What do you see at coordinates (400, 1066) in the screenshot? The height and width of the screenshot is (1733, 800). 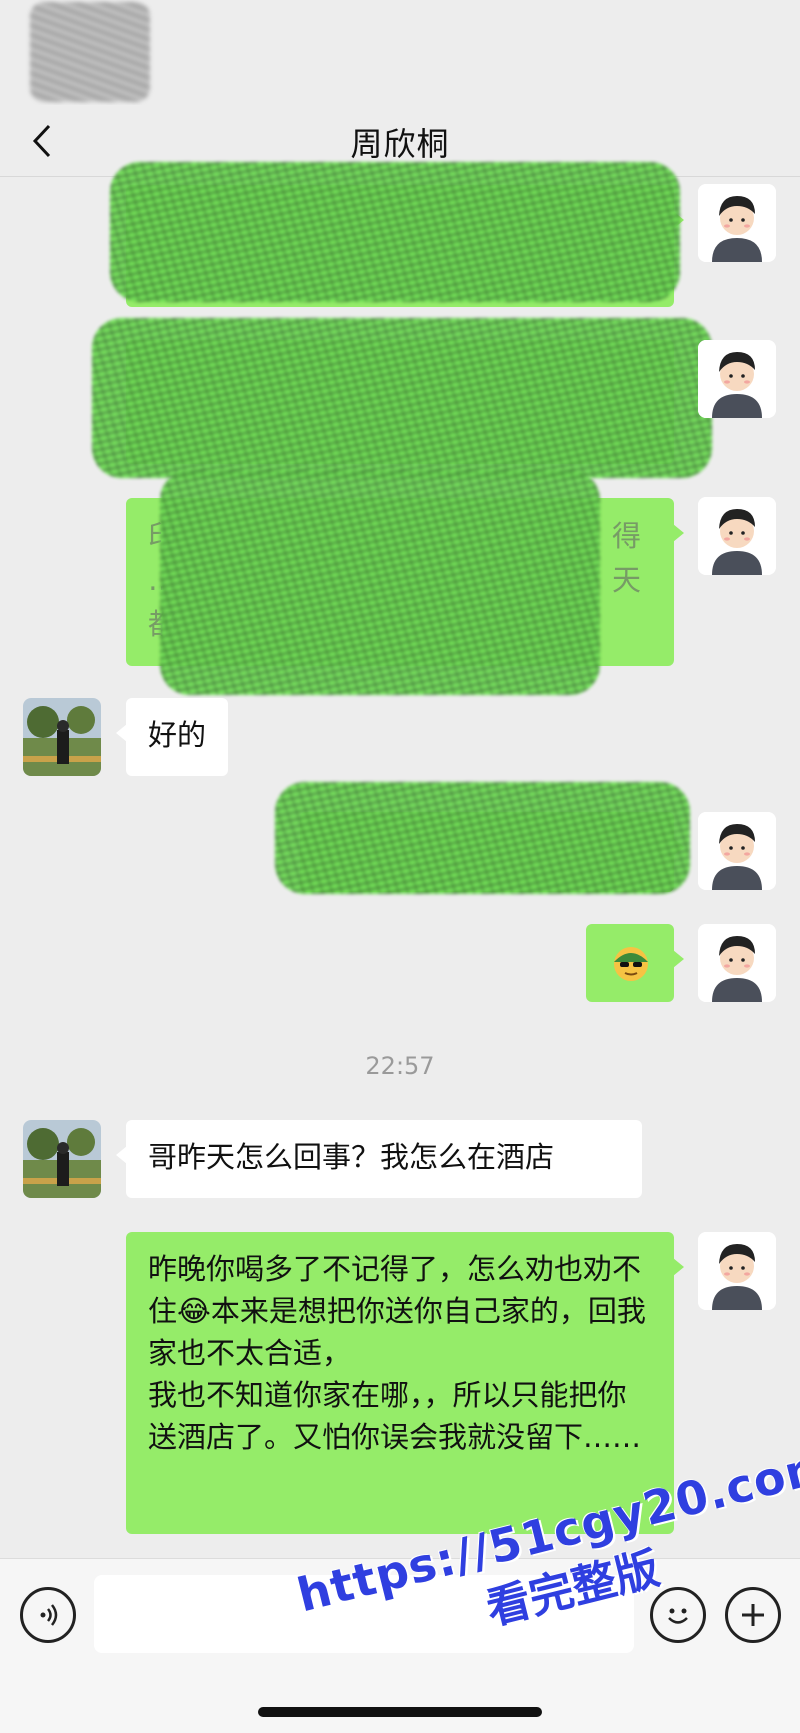 I see `timestamp-label: 22:57` at bounding box center [400, 1066].